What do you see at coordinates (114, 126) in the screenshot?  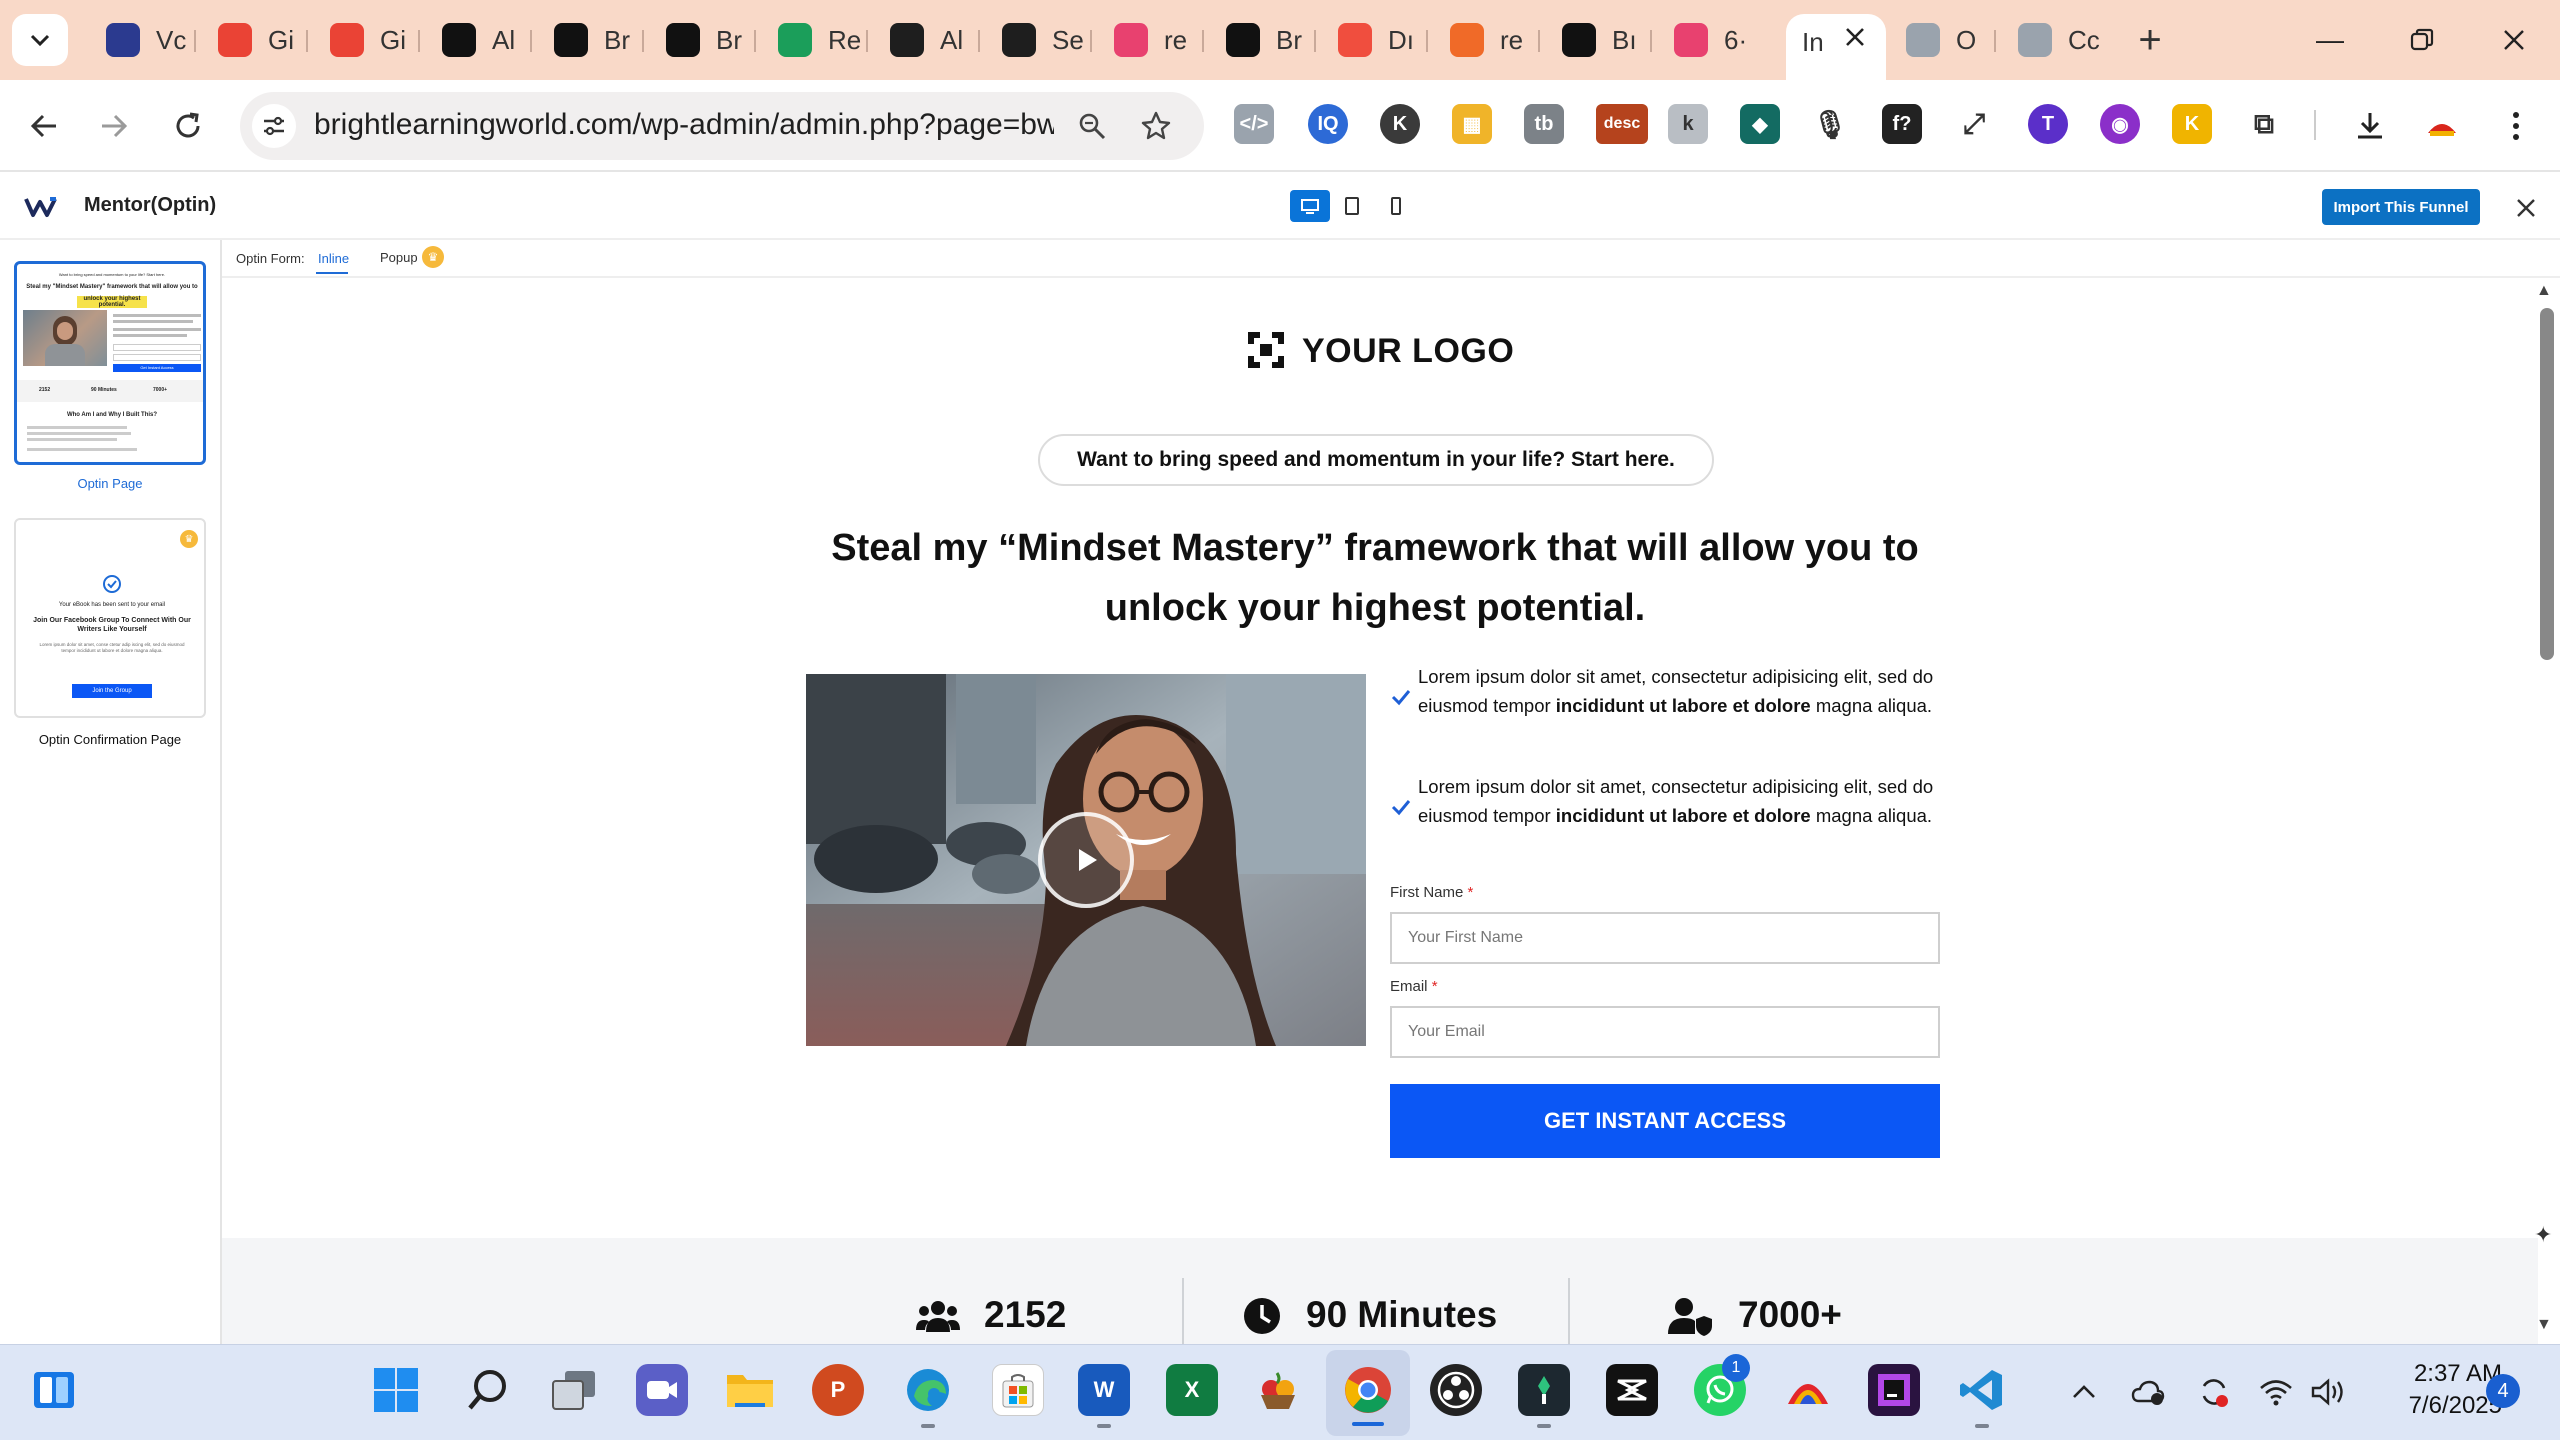 I see `forward-button` at bounding box center [114, 126].